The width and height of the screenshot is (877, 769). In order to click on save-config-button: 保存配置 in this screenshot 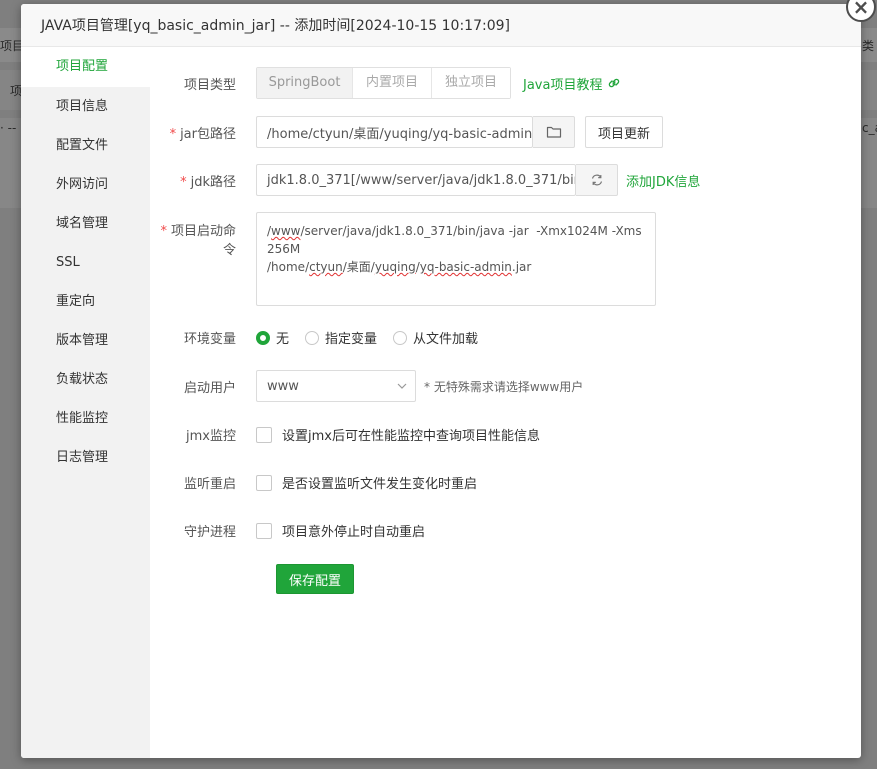, I will do `click(315, 579)`.